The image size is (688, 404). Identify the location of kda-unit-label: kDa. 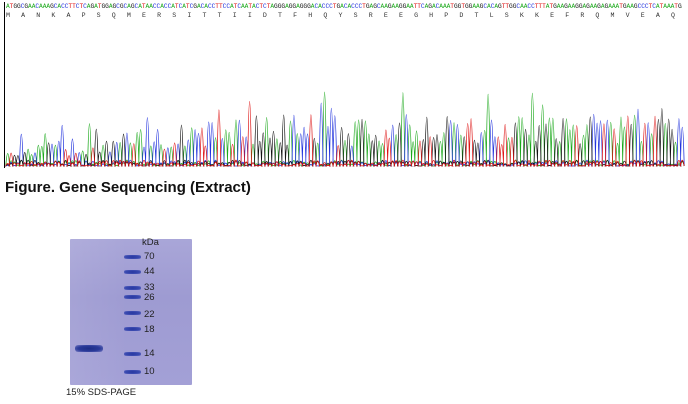
(150, 242).